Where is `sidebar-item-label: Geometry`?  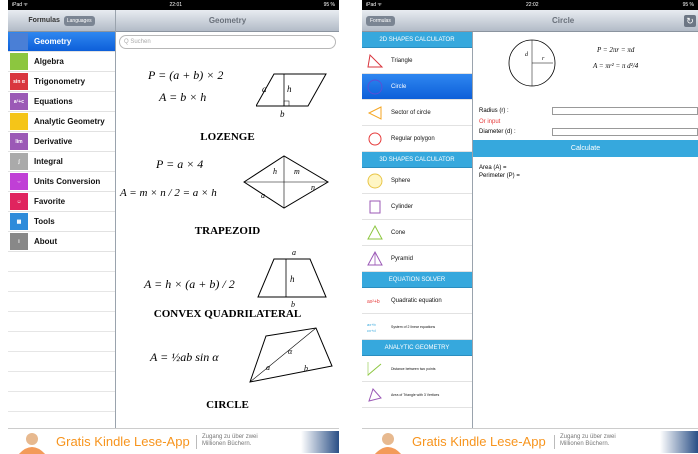
sidebar-item-label: Geometry is located at coordinates (53, 41).